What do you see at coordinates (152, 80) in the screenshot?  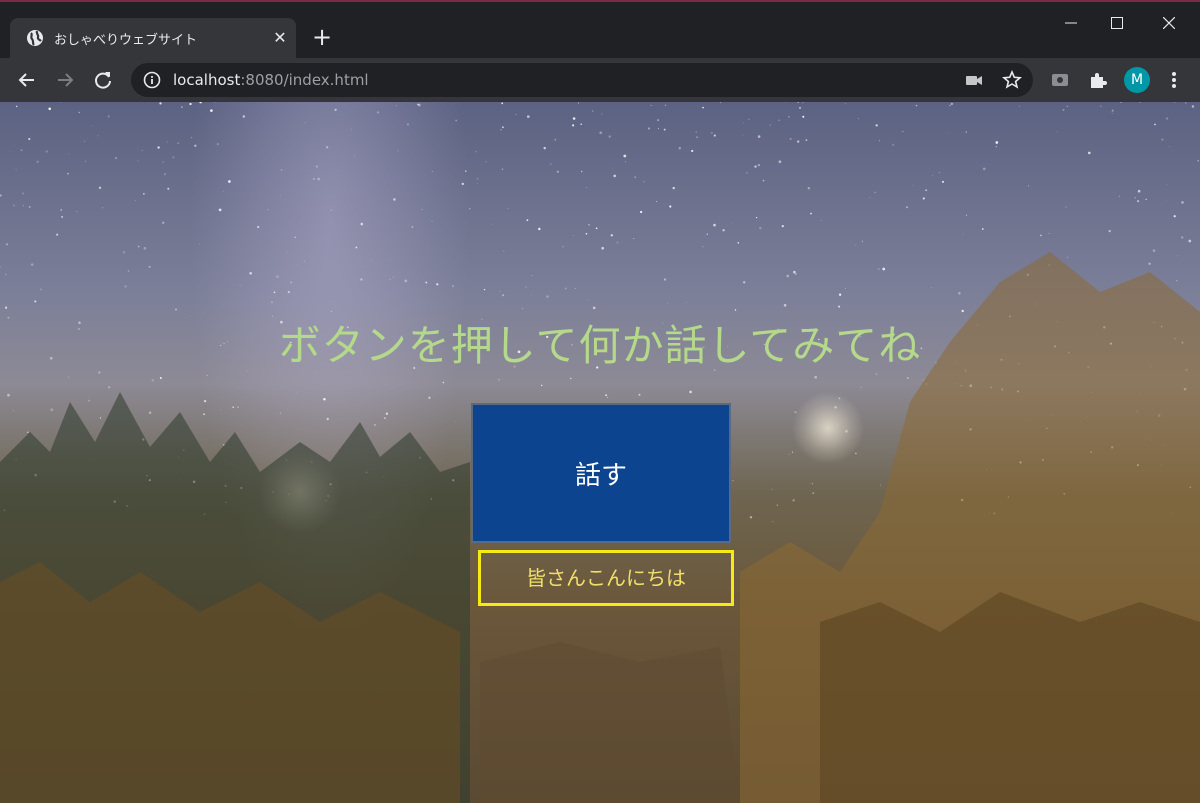 I see `info-icon` at bounding box center [152, 80].